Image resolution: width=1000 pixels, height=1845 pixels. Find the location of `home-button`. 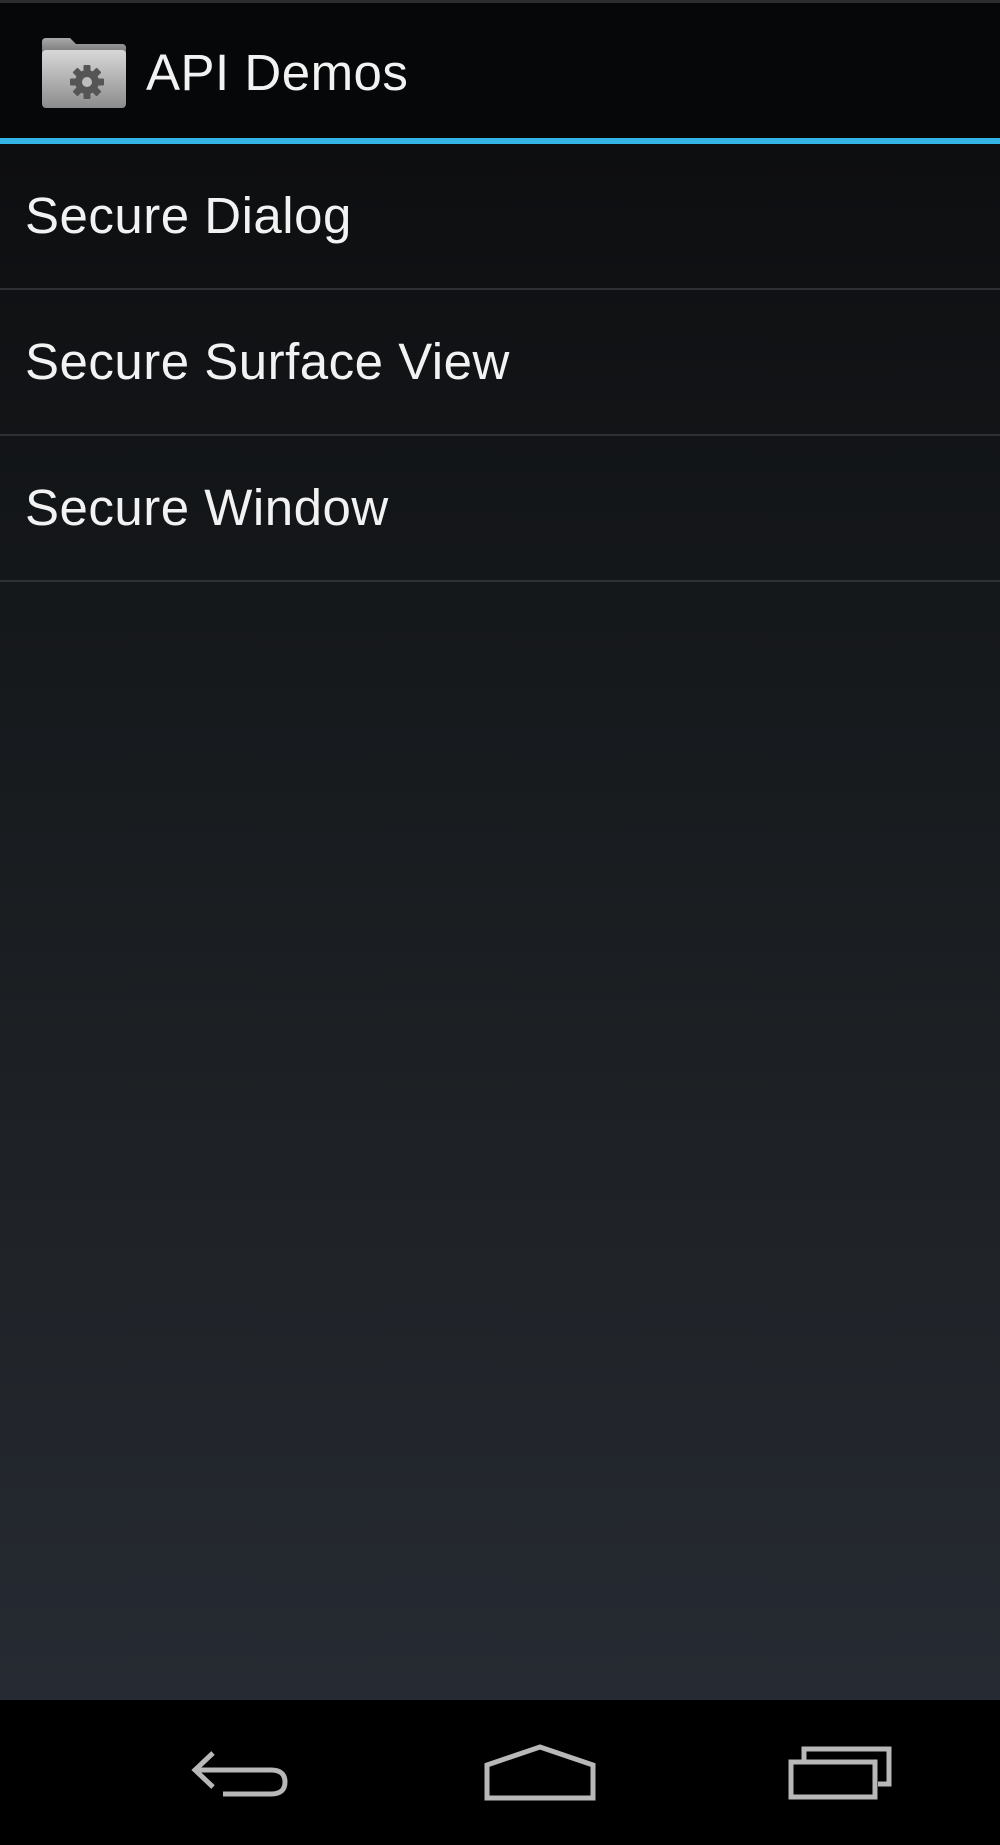

home-button is located at coordinates (540, 1772).